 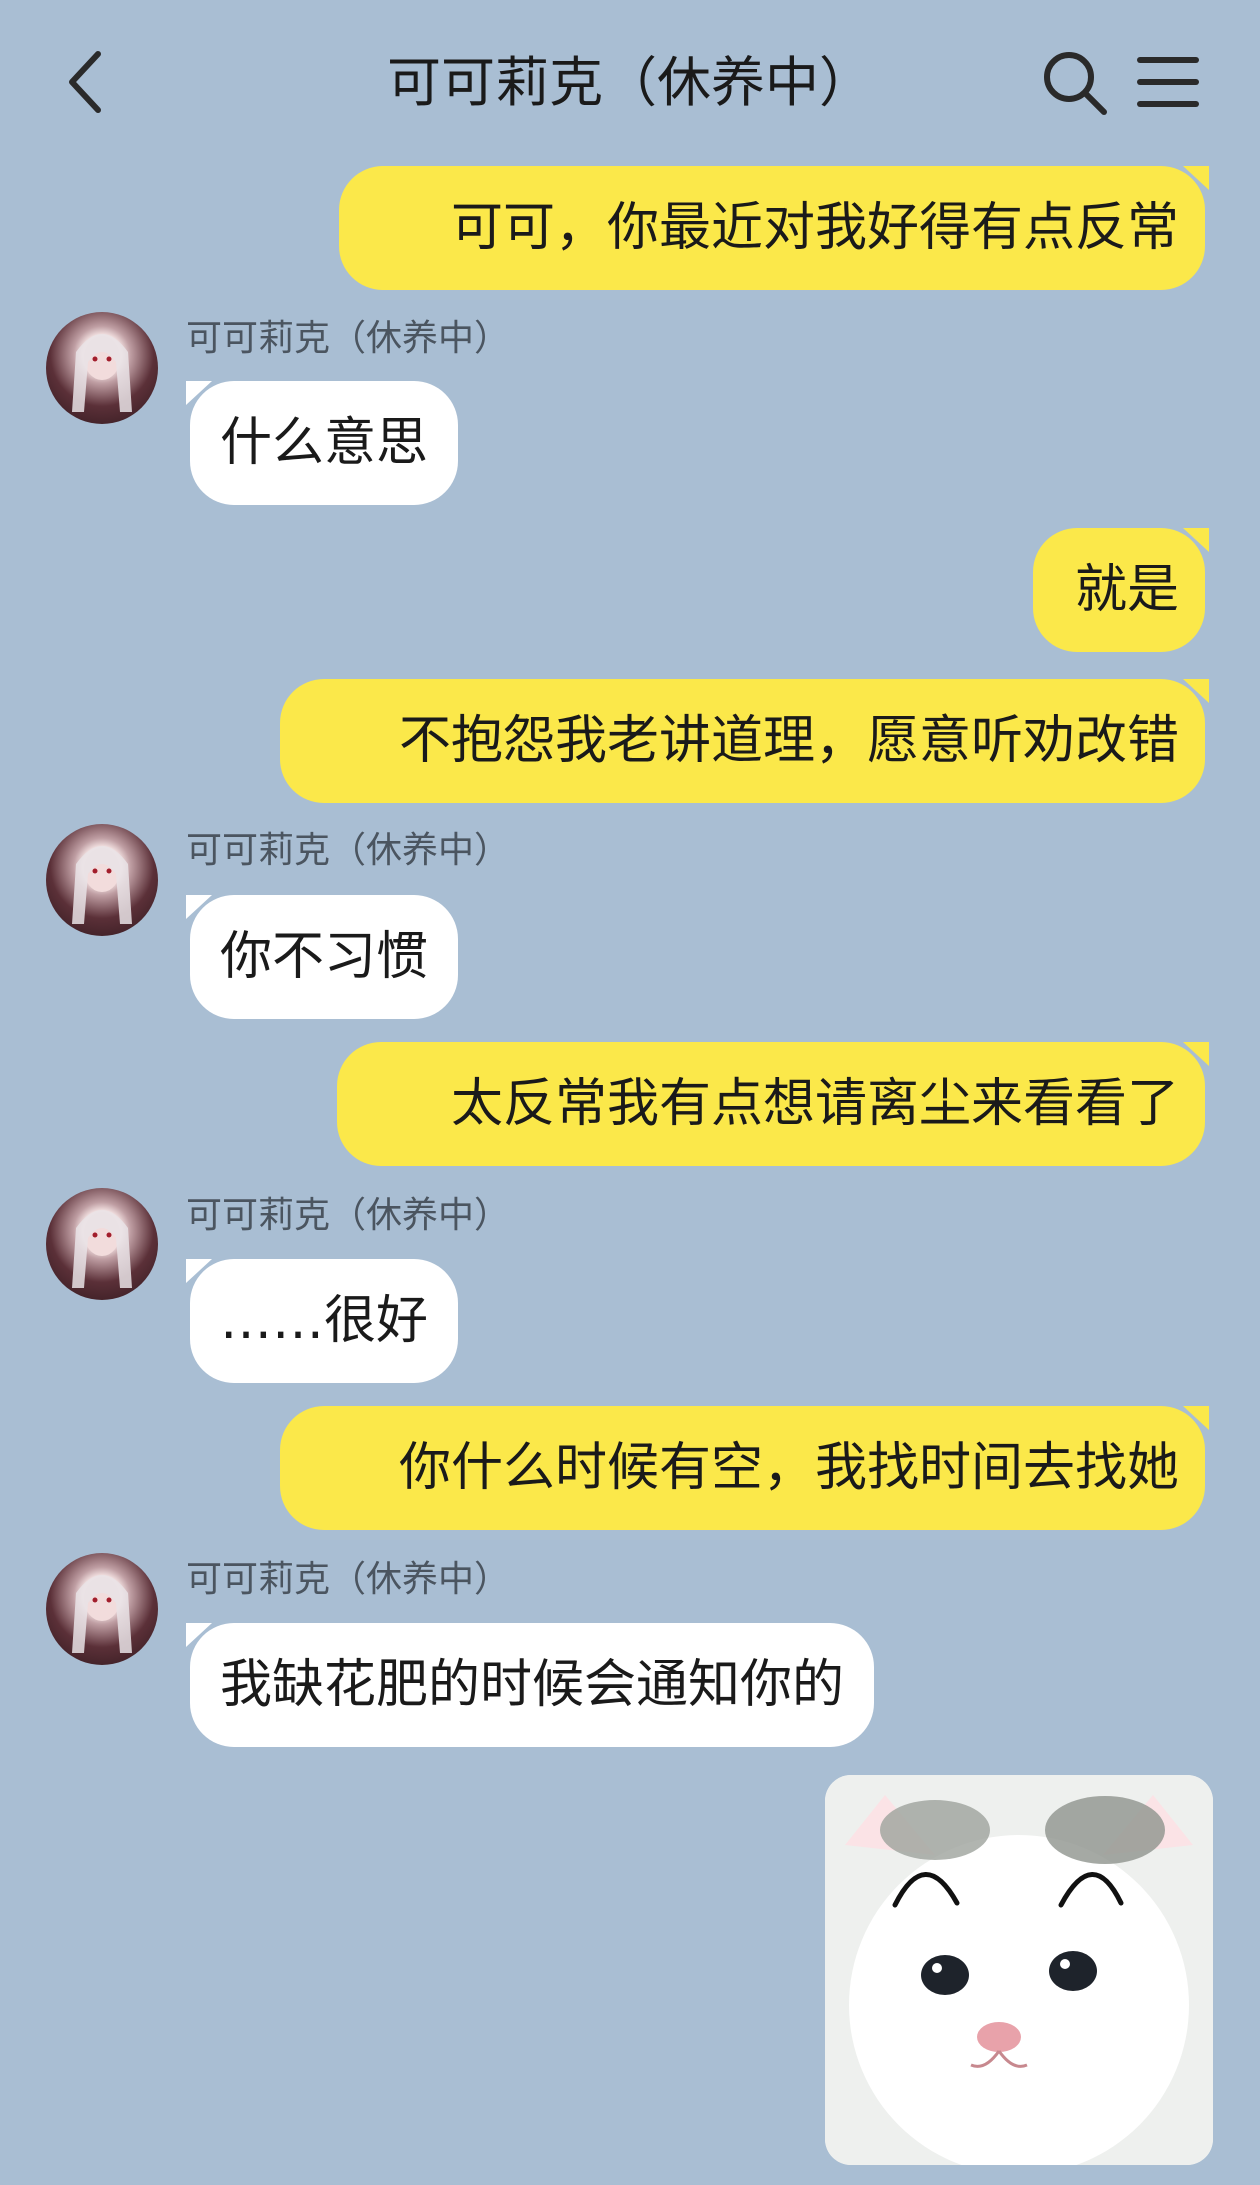 I want to click on menu-icon, so click(x=1168, y=82).